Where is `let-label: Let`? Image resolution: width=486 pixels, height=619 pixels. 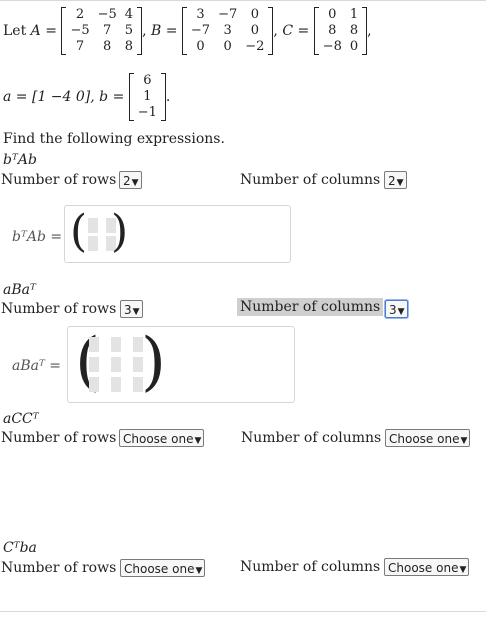 let-label: Let is located at coordinates (15, 31).